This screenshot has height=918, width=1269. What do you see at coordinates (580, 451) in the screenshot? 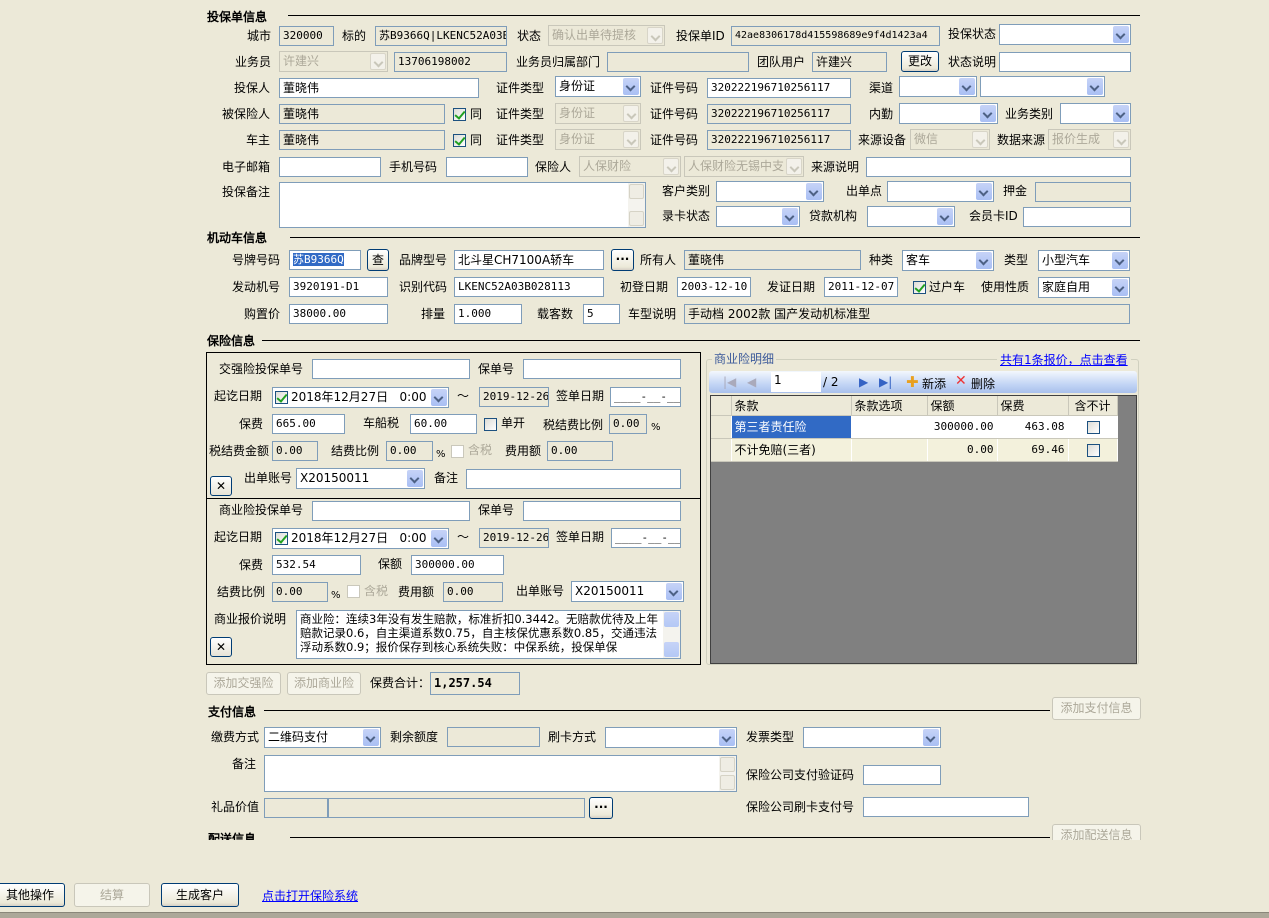
I see `ci-cost-field: 0.00` at bounding box center [580, 451].